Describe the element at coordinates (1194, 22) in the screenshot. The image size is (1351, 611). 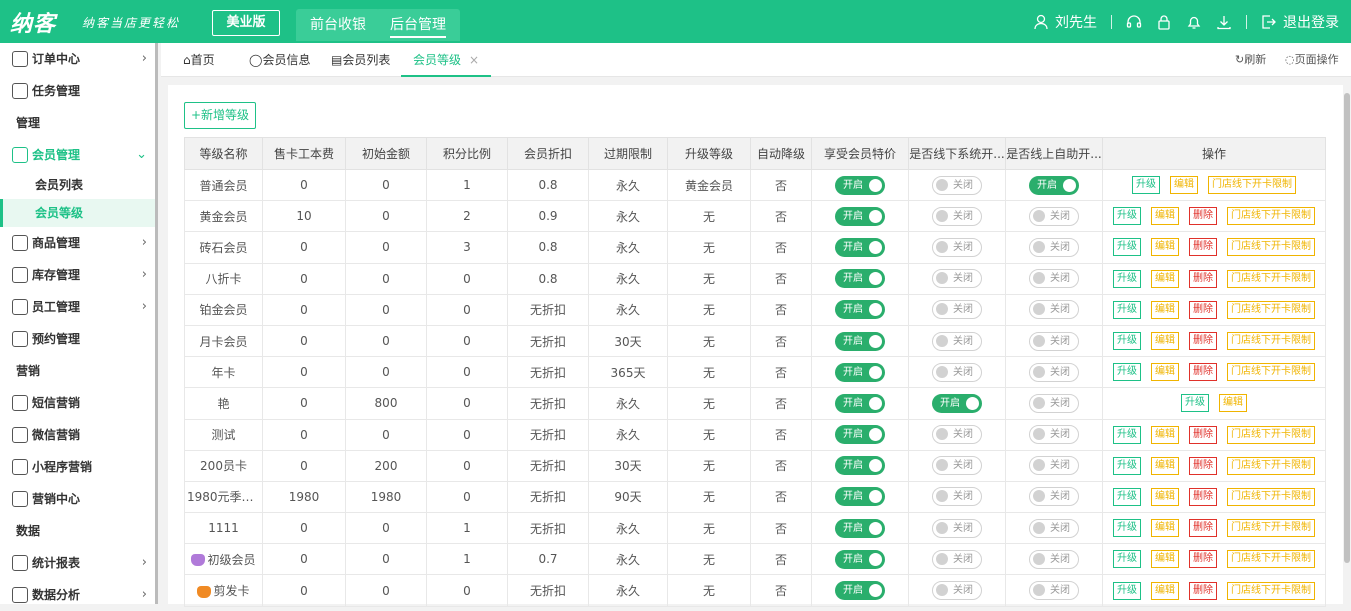
I see `bell-icon` at that location.